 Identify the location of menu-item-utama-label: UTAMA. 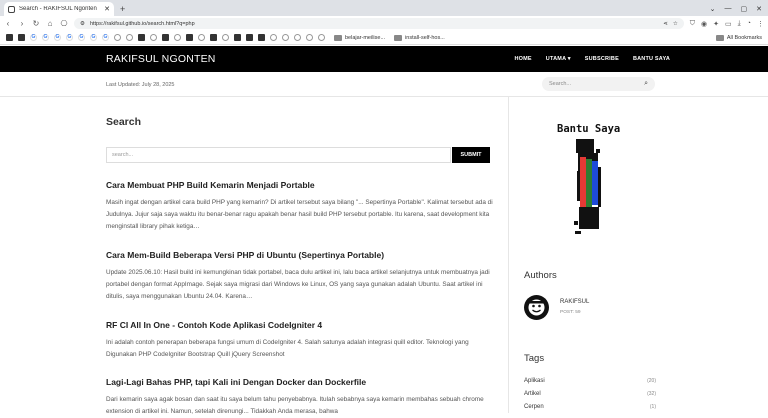
(556, 59).